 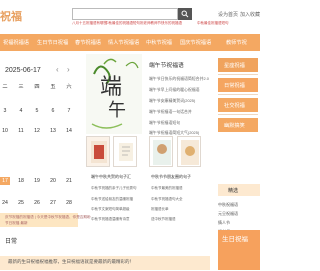 I want to click on article-link: 中秋节最美的祝福语, so click(x=167, y=188).